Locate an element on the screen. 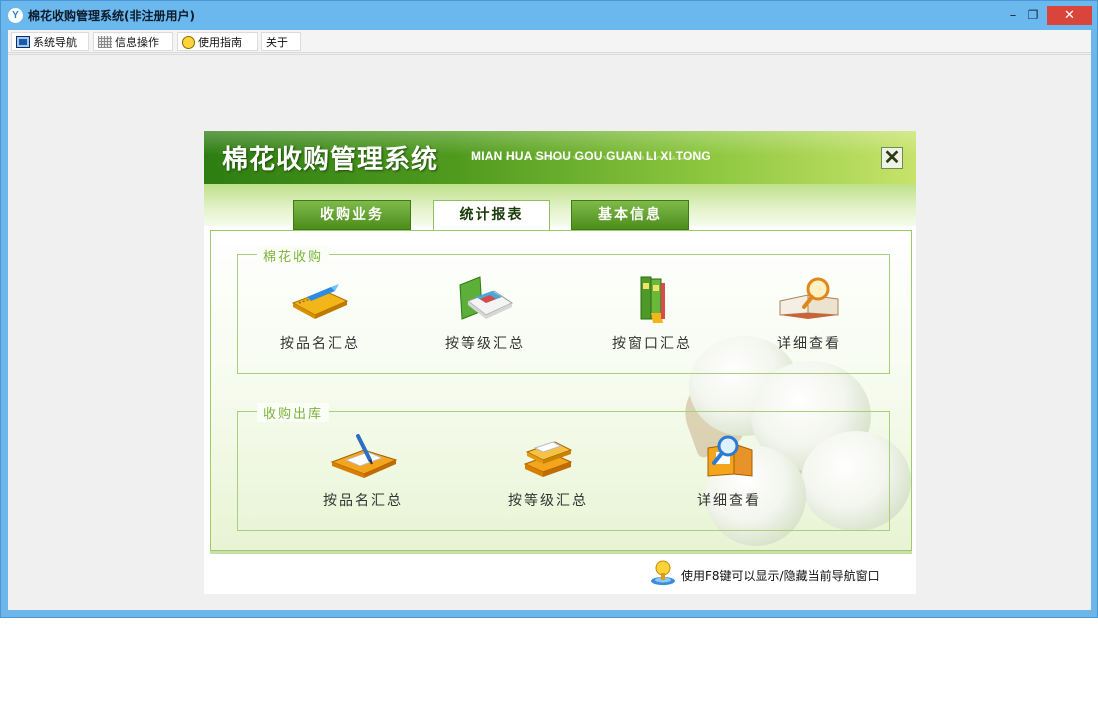 The width and height of the screenshot is (1098, 722). hint-text: 使用F8键可以显示/隐藏当前导航窗口 is located at coordinates (780, 576).